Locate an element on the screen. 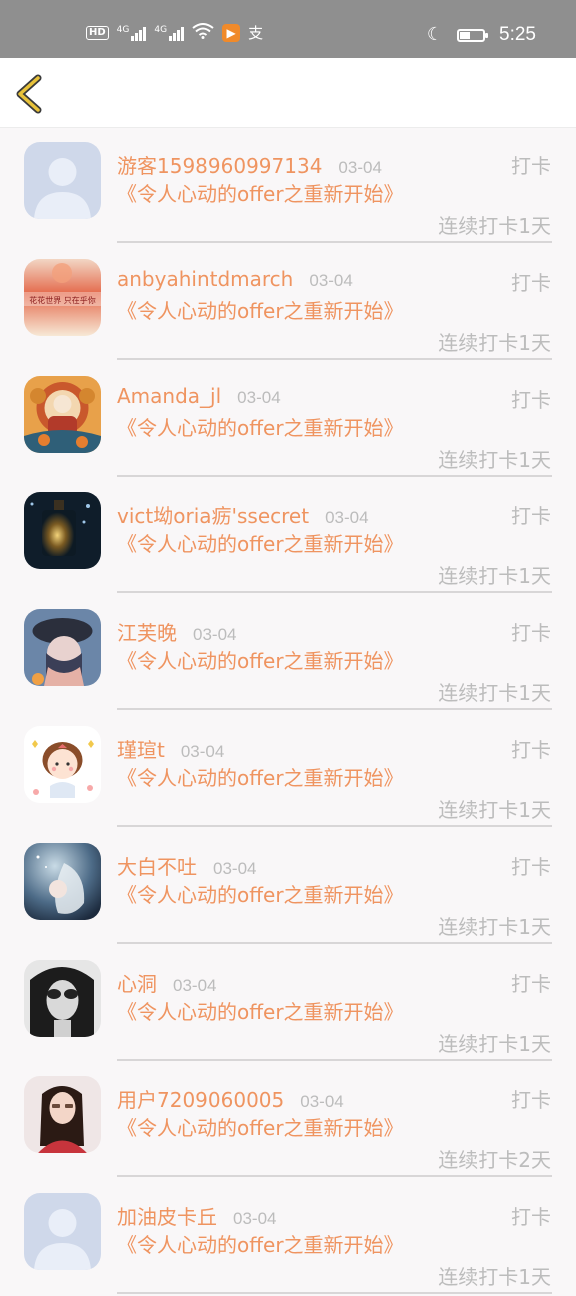 The image size is (576, 1296). checkin-item: 江芙晚 03-04 打卡 《令人心动的offer之重新开始》 连续打卡1天 is located at coordinates (288, 653).